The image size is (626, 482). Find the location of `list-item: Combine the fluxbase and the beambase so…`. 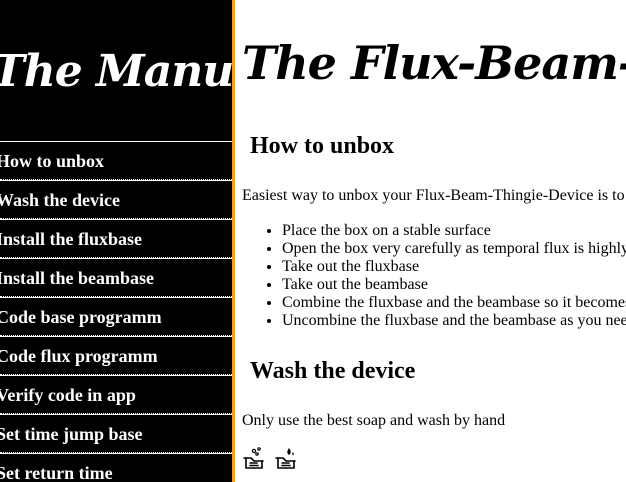

list-item: Combine the fluxbase and the beambase so… is located at coordinates (454, 303).